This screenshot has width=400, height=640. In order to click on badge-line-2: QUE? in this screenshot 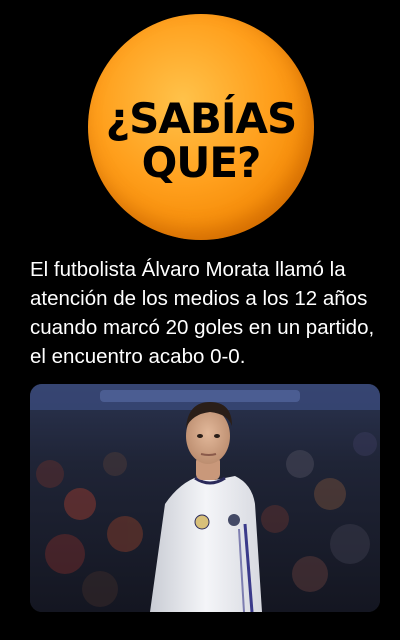, I will do `click(201, 162)`.